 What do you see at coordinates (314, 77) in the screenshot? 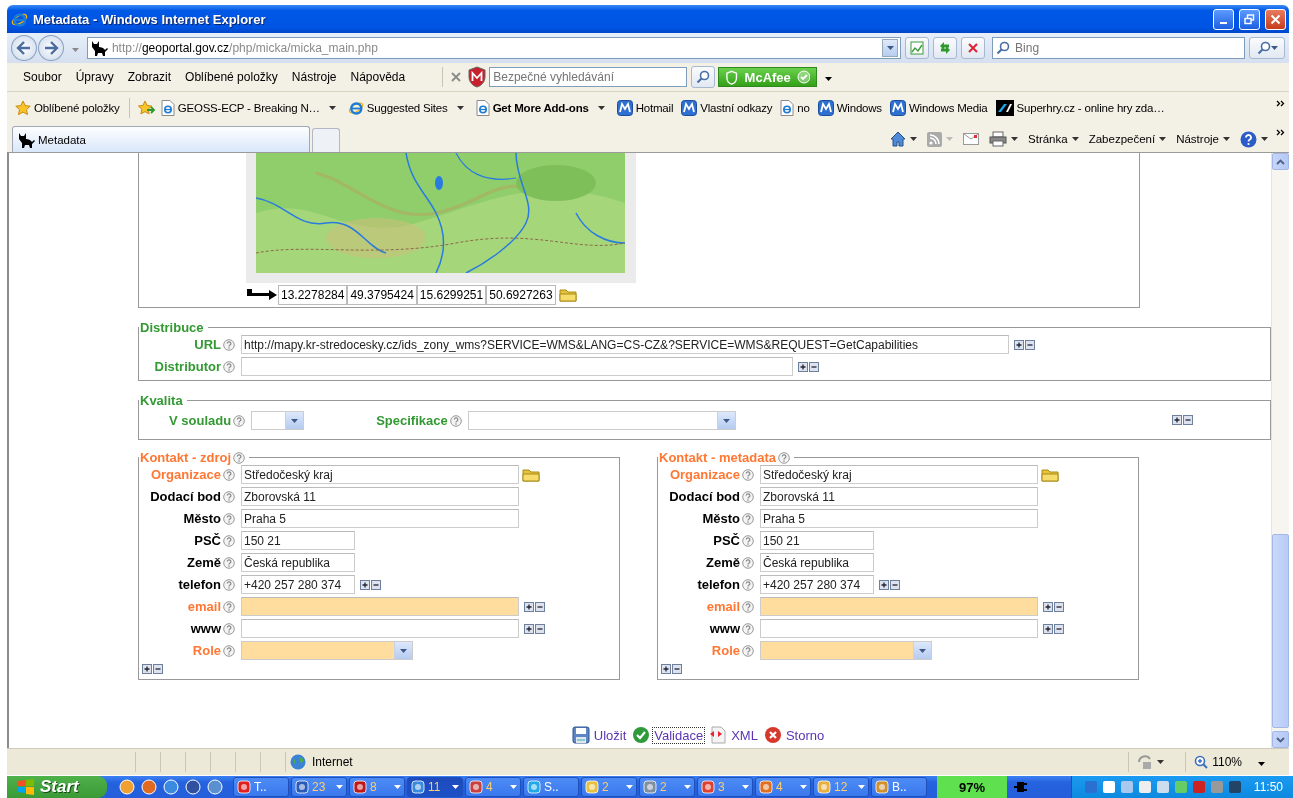
I see `menu-item: Nástroje` at bounding box center [314, 77].